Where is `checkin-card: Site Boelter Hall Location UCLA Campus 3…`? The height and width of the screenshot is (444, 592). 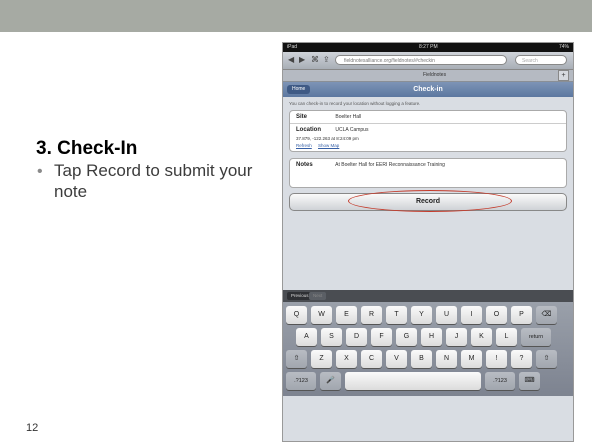
checkin-card: Site Boelter Hall Location UCLA Campus 3… is located at coordinates (428, 131).